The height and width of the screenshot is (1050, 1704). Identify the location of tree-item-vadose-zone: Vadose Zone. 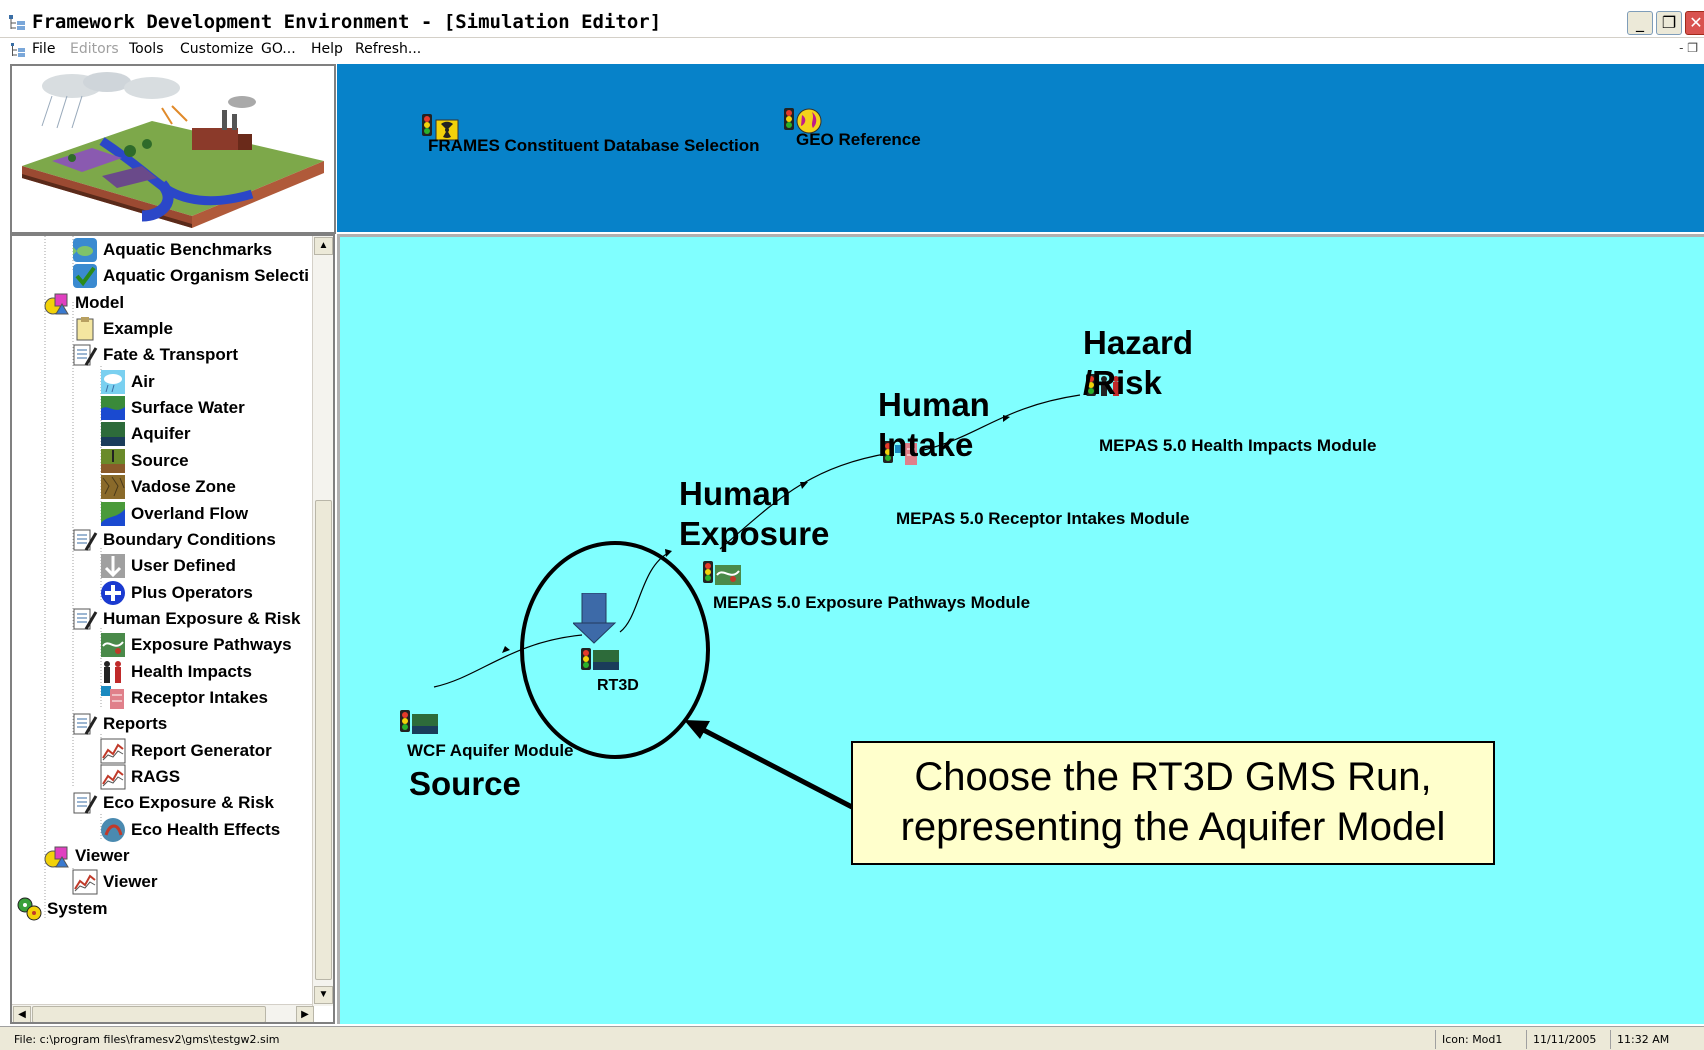
(168, 487).